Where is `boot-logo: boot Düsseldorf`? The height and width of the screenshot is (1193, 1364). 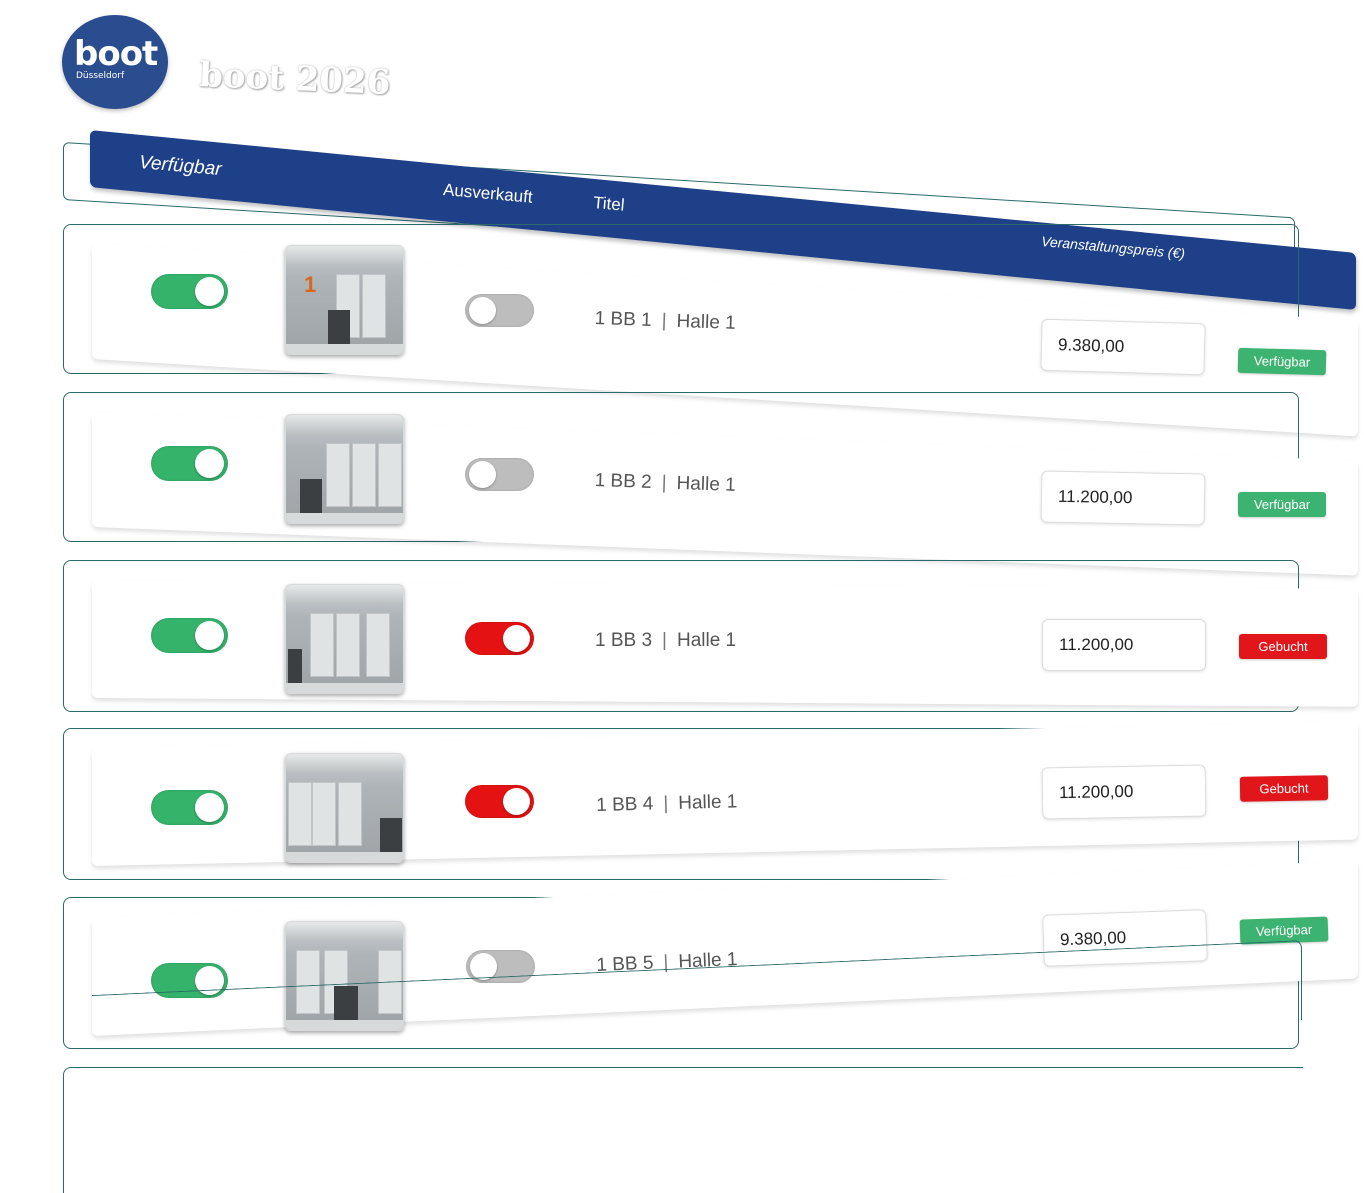 boot-logo: boot Düsseldorf is located at coordinates (115, 62).